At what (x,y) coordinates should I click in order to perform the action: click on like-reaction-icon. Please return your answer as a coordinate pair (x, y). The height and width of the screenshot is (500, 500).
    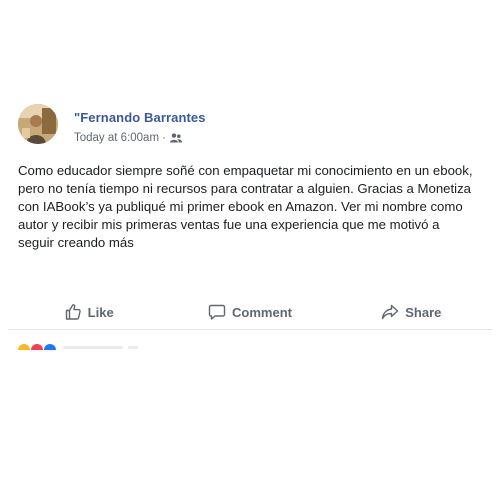
    Looking at the image, I should click on (50, 347).